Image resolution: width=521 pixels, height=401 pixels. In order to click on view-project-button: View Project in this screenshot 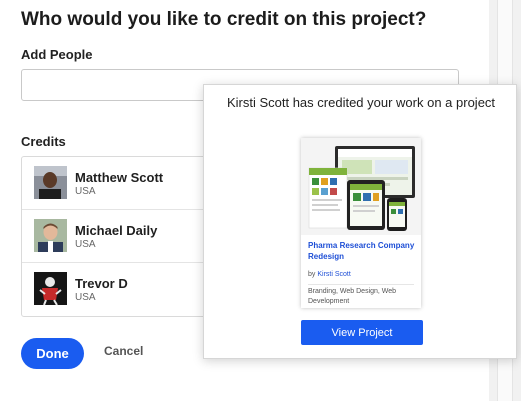, I will do `click(362, 332)`.